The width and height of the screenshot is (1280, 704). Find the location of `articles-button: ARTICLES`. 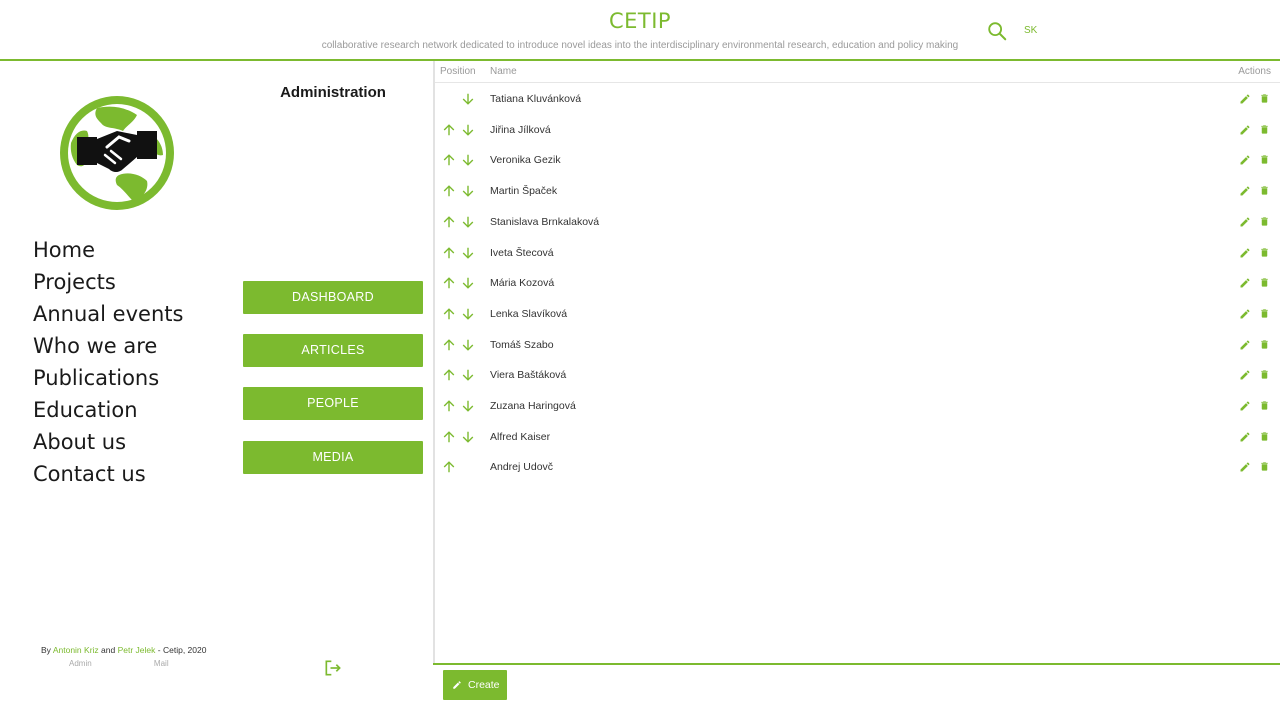

articles-button: ARTICLES is located at coordinates (333, 350).